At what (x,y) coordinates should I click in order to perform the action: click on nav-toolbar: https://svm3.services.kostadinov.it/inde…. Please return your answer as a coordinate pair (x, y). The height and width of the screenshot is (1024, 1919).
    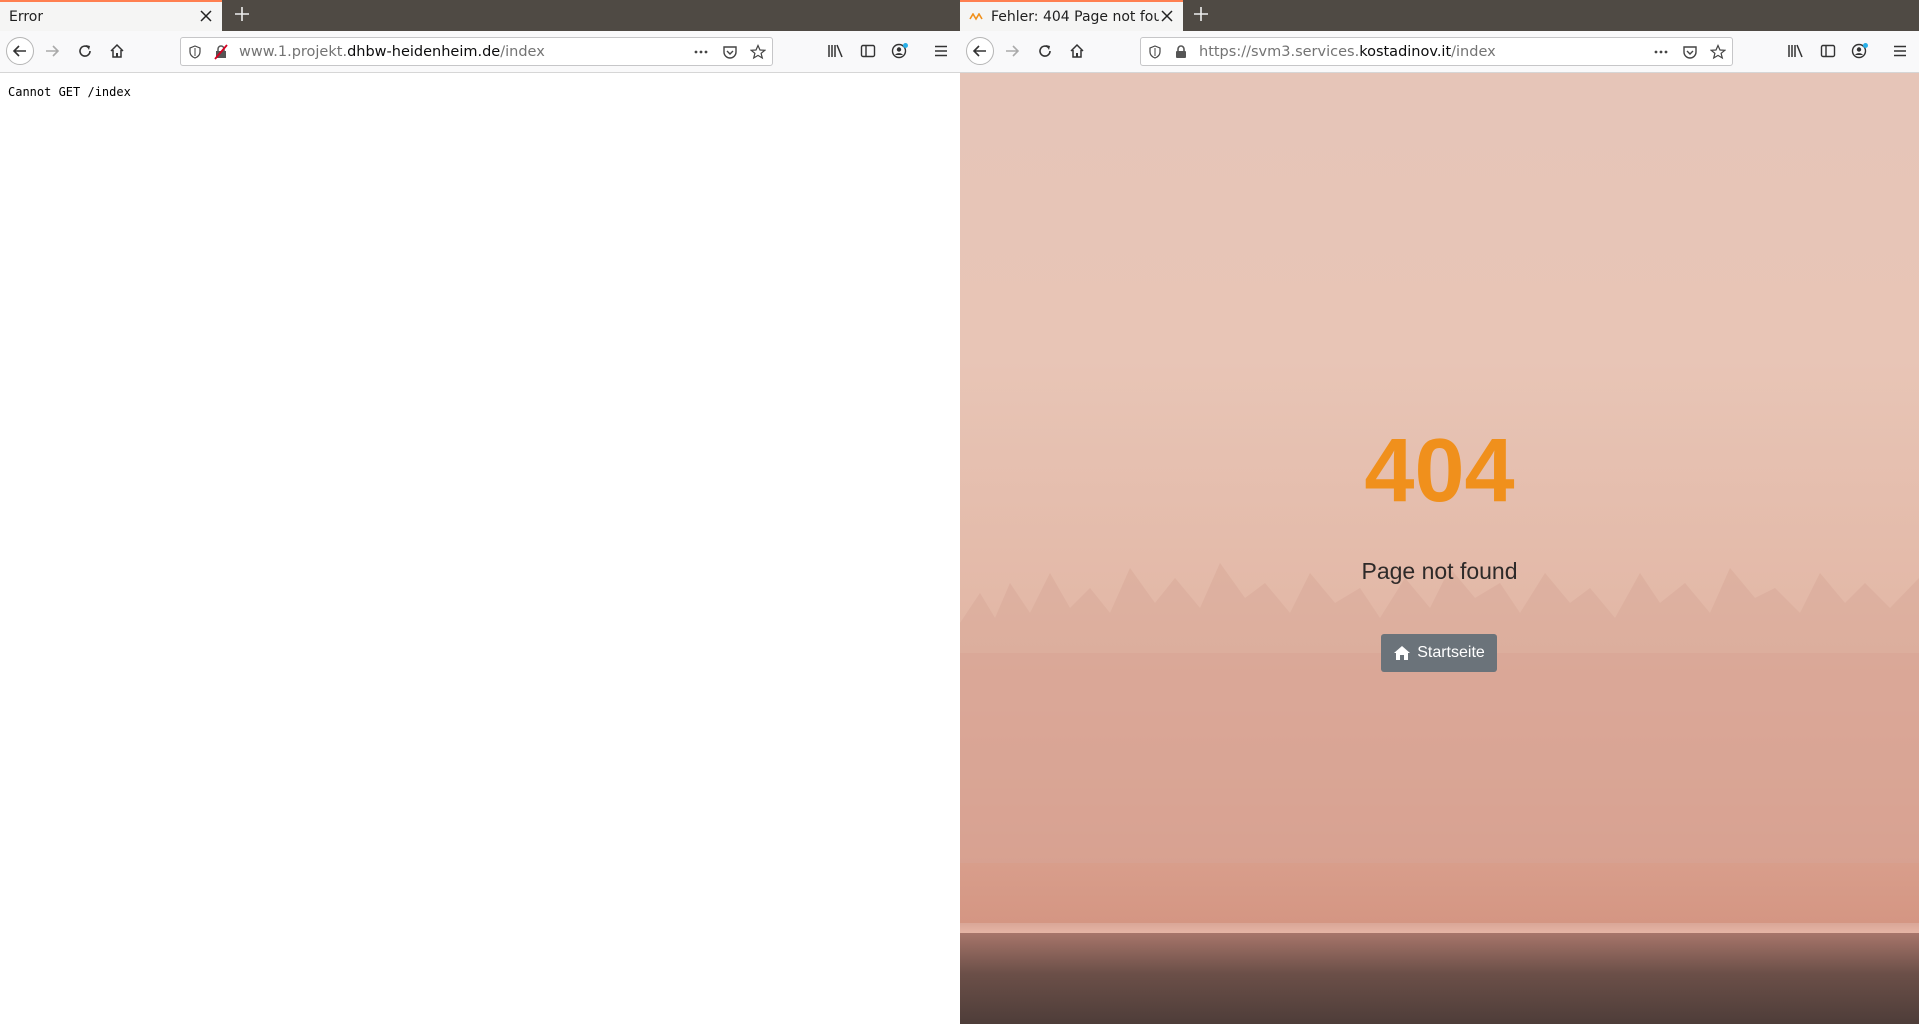
    Looking at the image, I should click on (1439, 52).